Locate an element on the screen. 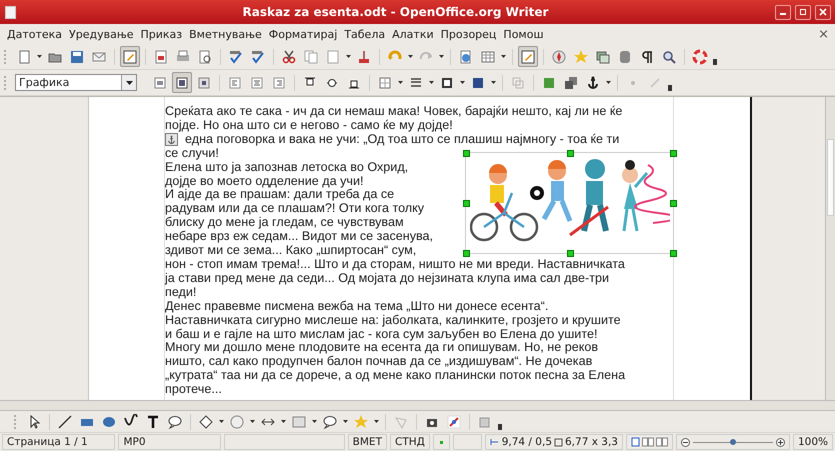 This screenshot has height=451, width=835. close-icon is located at coordinates (823, 12).